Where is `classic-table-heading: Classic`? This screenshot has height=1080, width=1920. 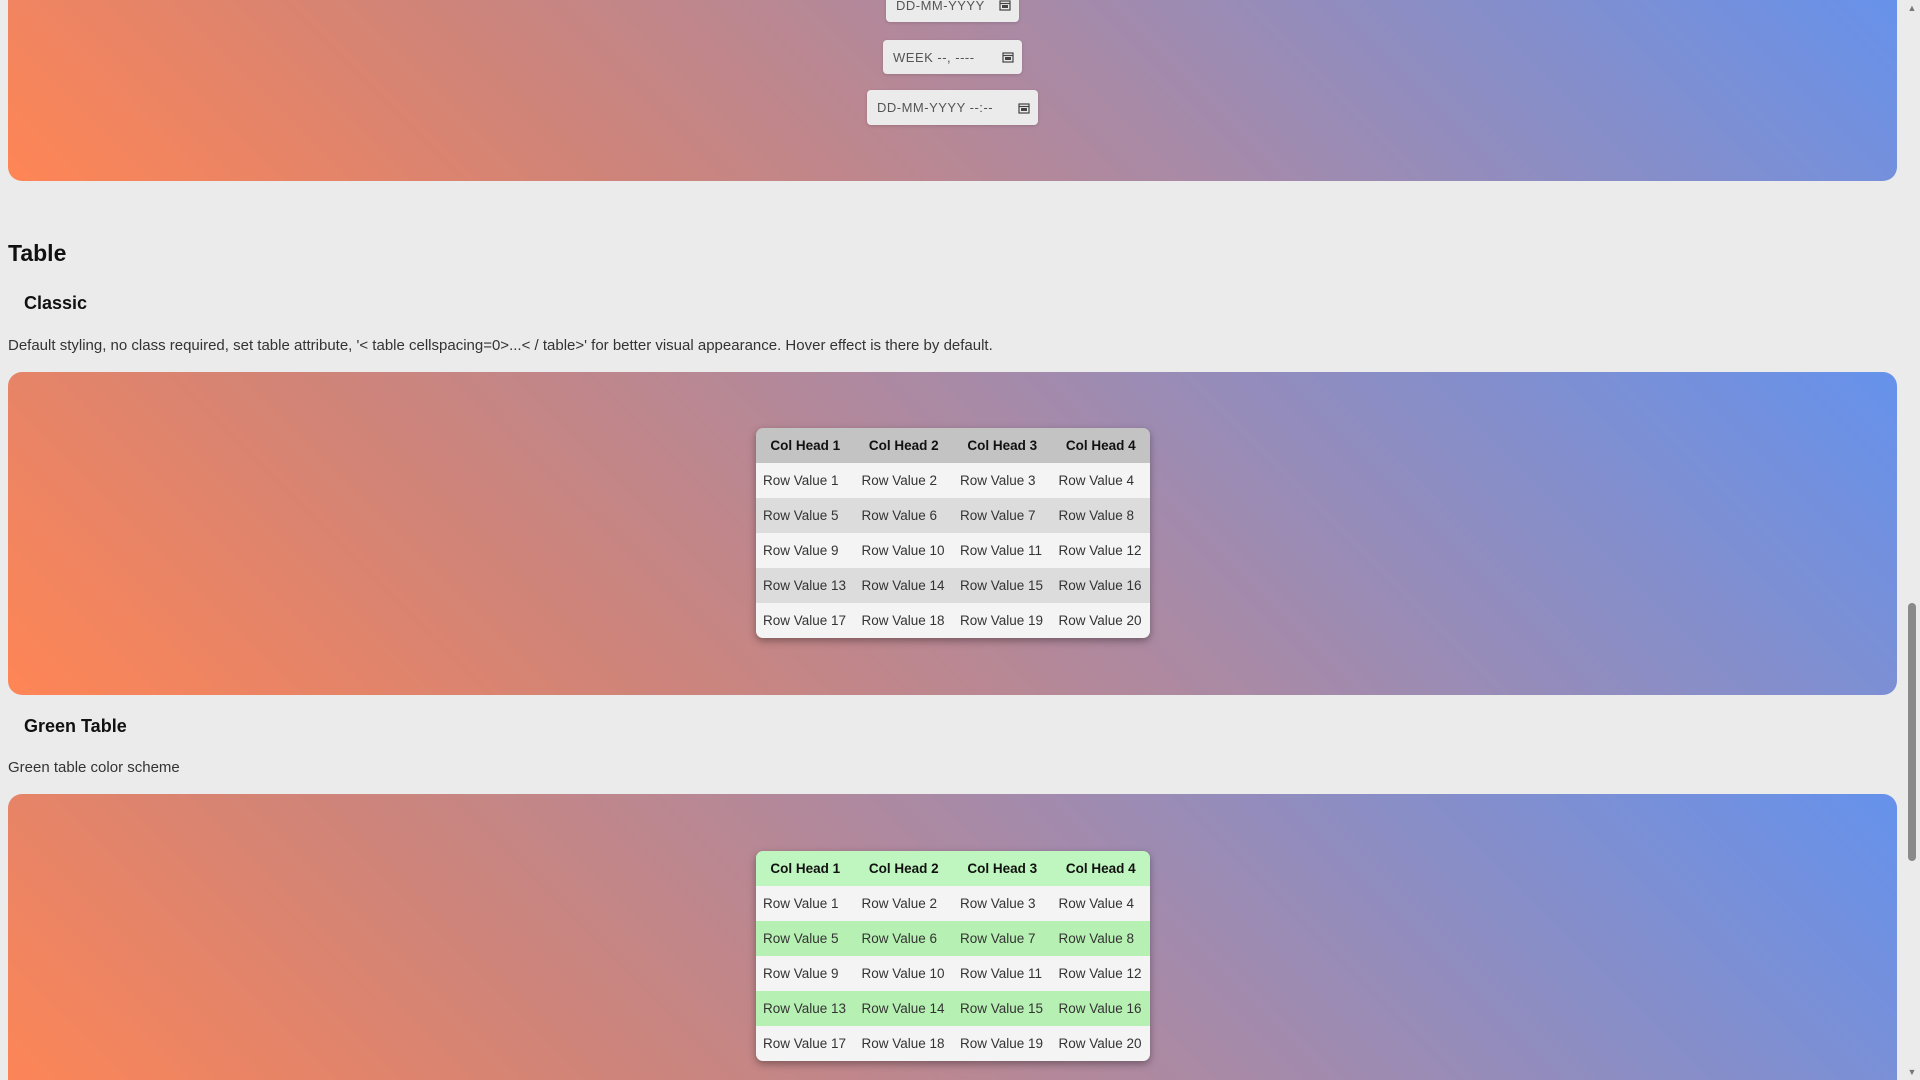 classic-table-heading: Classic is located at coordinates (56, 303).